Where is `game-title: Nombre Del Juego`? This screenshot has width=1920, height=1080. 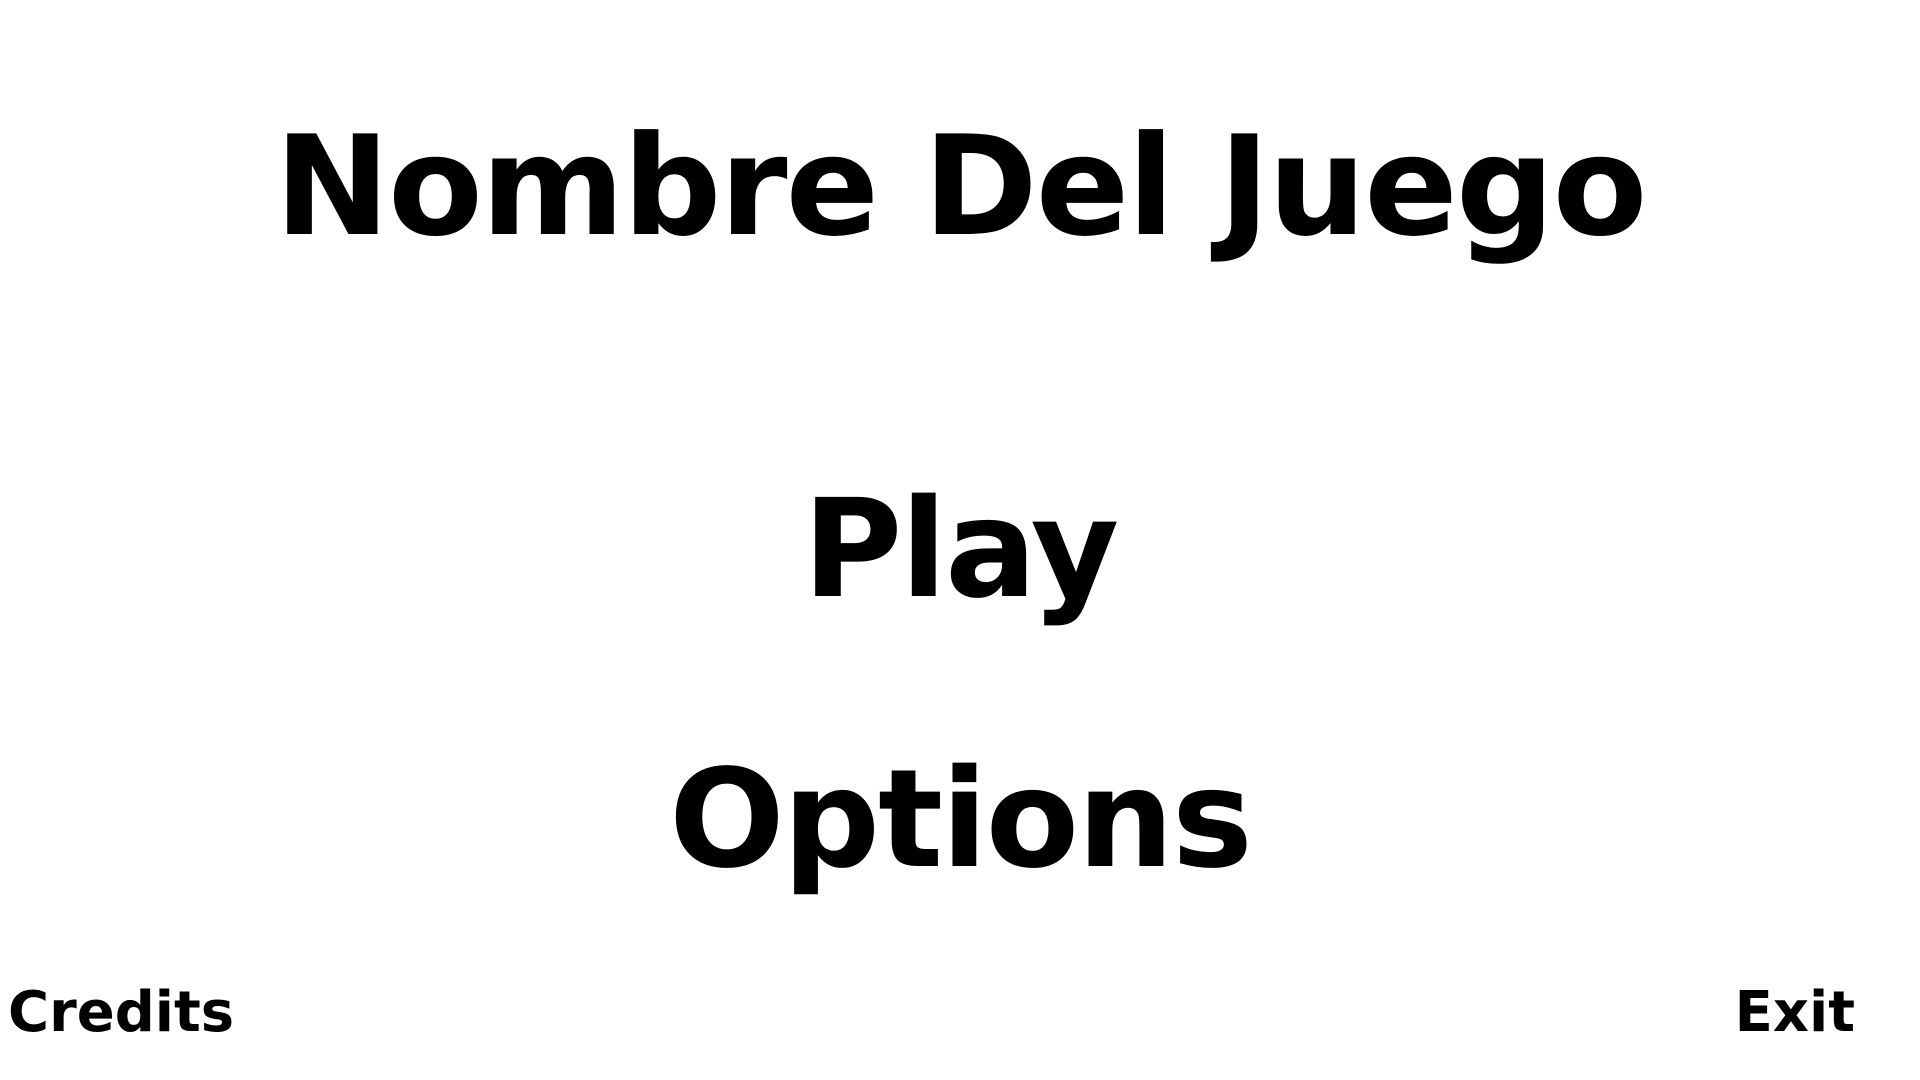
game-title: Nombre Del Juego is located at coordinates (961, 186).